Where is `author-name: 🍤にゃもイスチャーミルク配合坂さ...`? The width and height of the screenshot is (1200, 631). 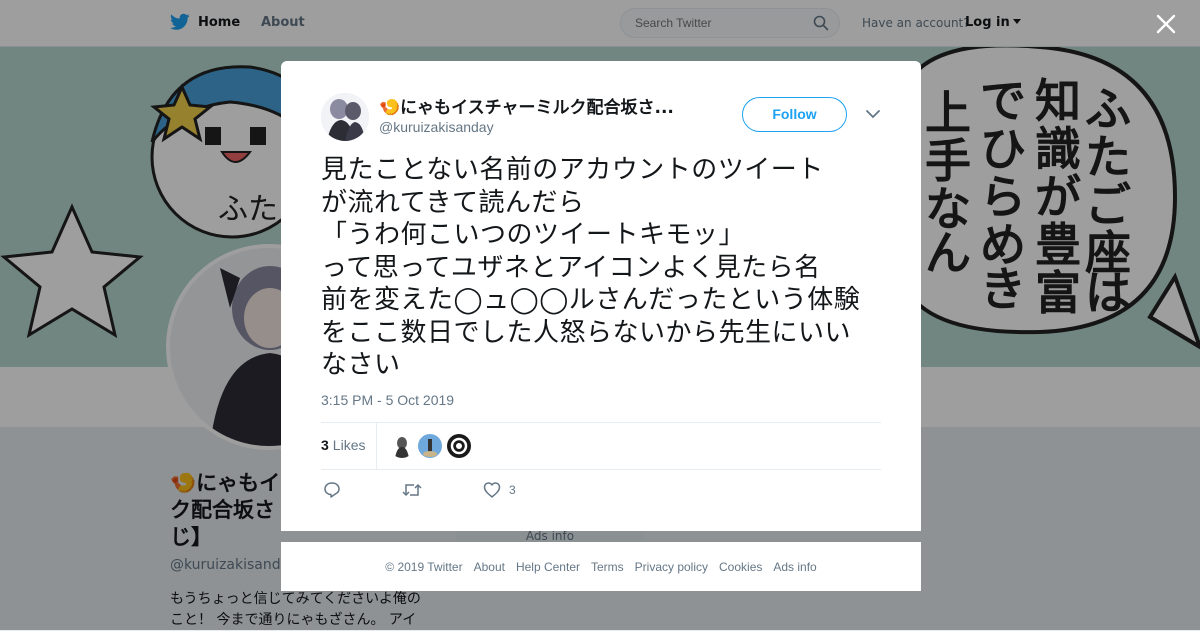
author-name: 🍤にゃもイスチャーミルク配合坂さ... is located at coordinates (526, 105).